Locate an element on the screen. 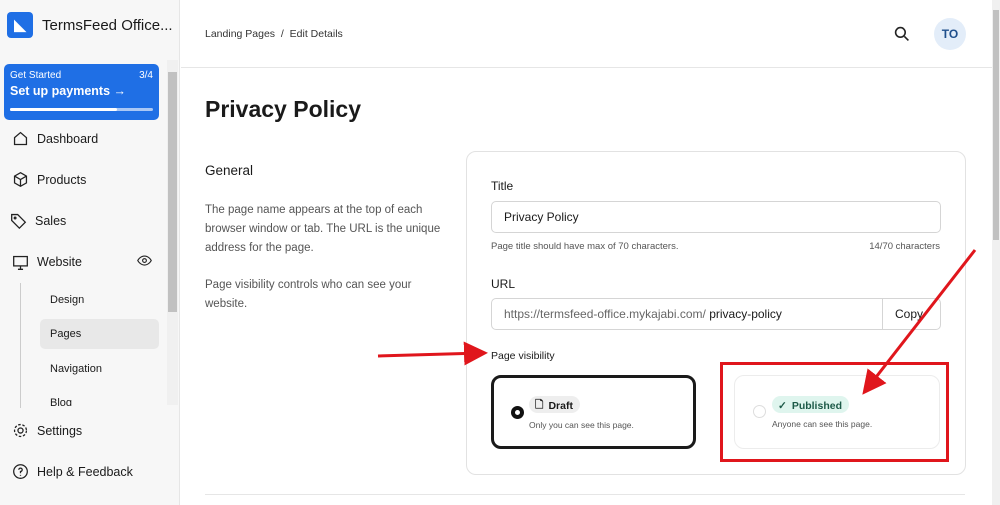 This screenshot has height=505, width=1000. label: Website is located at coordinates (59, 262).